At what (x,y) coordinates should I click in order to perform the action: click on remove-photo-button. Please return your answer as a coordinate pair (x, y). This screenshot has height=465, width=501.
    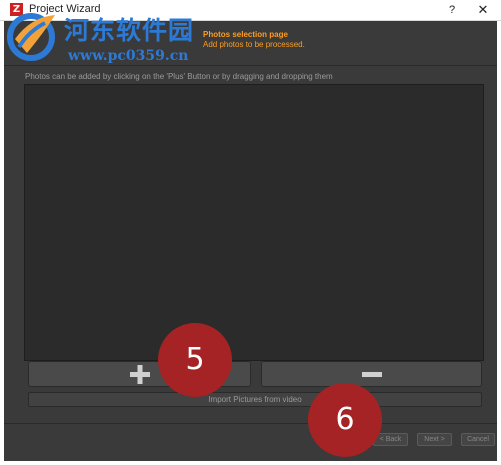
    Looking at the image, I should click on (371, 374).